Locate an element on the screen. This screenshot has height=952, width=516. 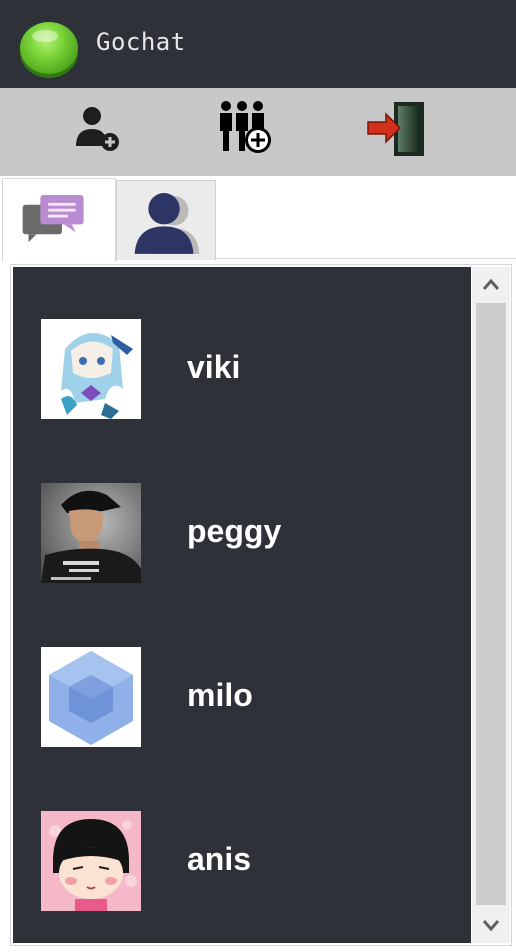
contact-name: peggy is located at coordinates (234, 531).